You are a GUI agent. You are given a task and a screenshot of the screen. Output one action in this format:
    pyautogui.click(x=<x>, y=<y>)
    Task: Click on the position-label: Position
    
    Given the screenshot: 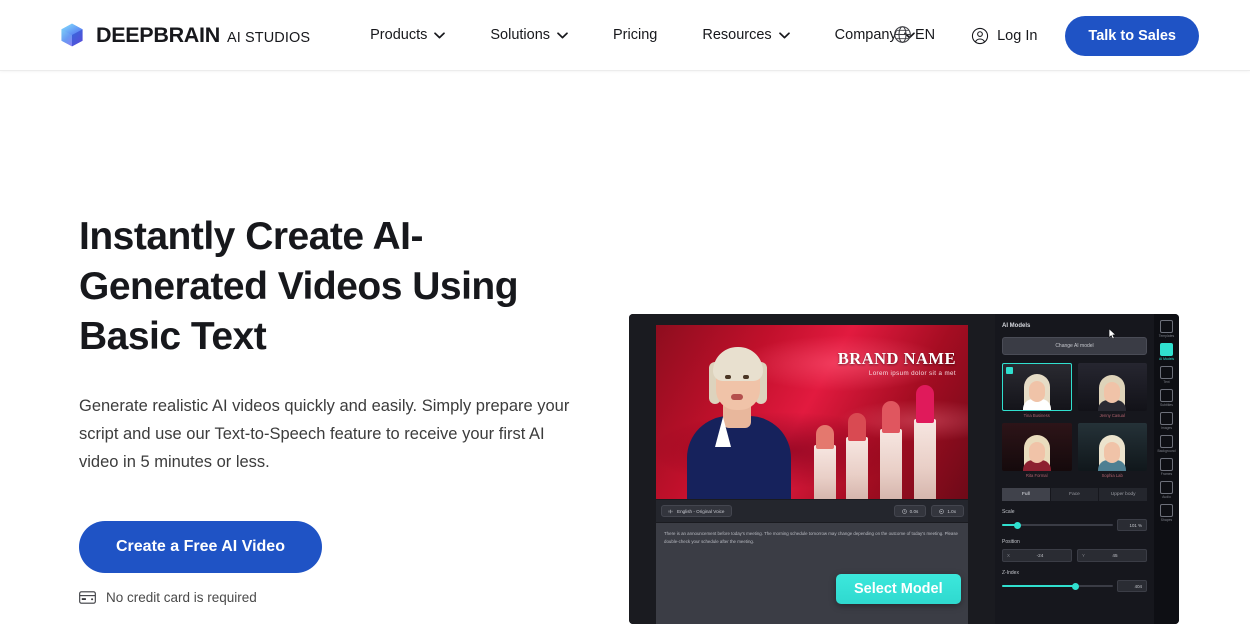 What is the action you would take?
    pyautogui.click(x=1011, y=542)
    